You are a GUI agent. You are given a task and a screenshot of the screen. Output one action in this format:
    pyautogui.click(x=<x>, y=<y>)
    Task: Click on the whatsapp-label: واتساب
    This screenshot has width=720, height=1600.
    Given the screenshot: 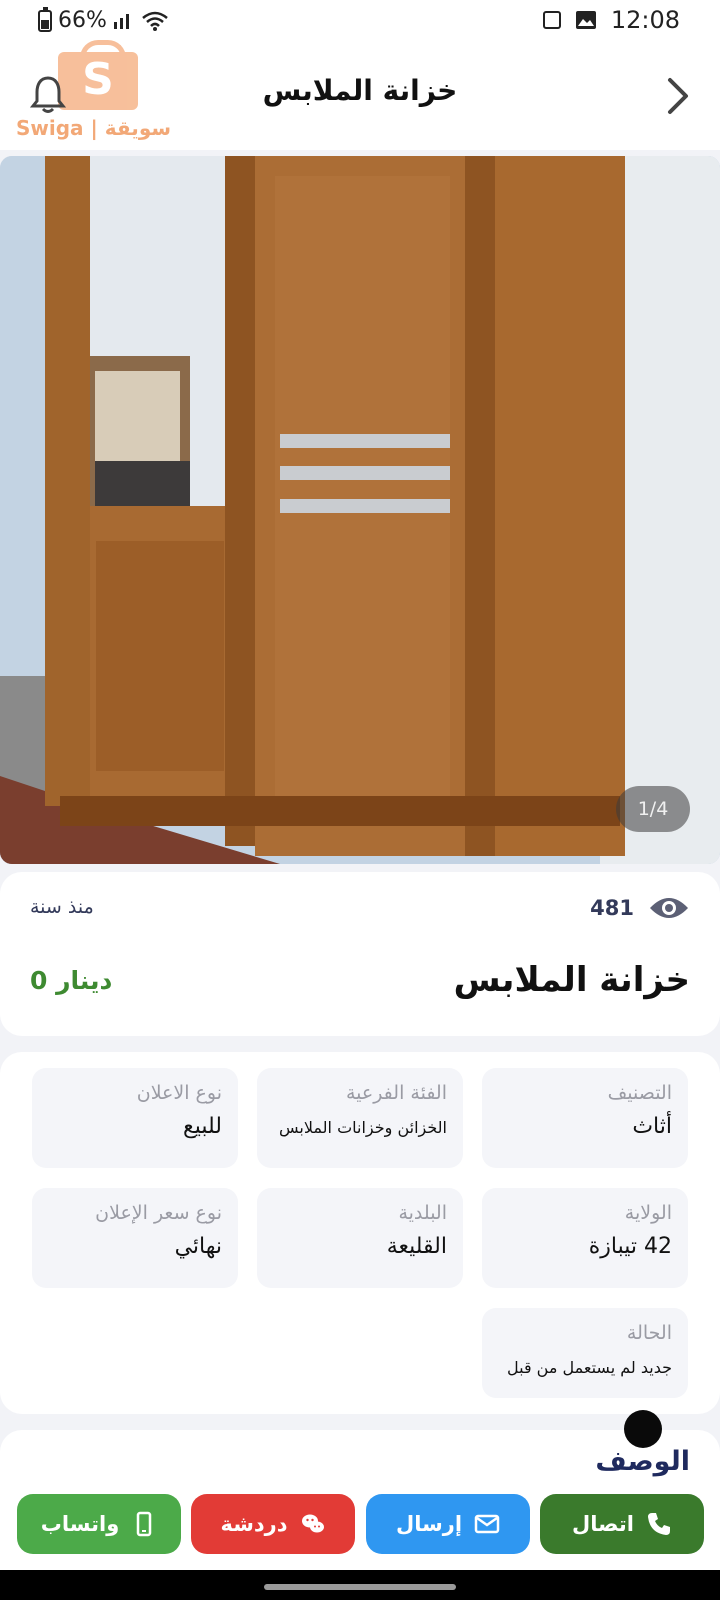 What is the action you would take?
    pyautogui.click(x=80, y=1524)
    